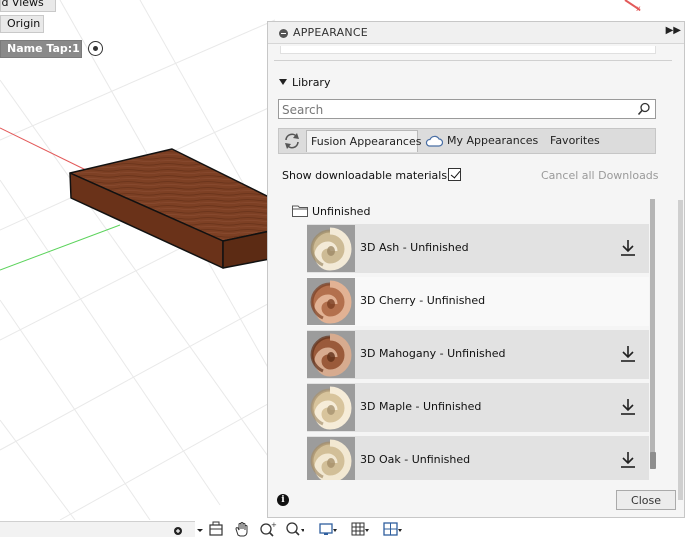  I want to click on tab-favorites: Favorites, so click(575, 141).